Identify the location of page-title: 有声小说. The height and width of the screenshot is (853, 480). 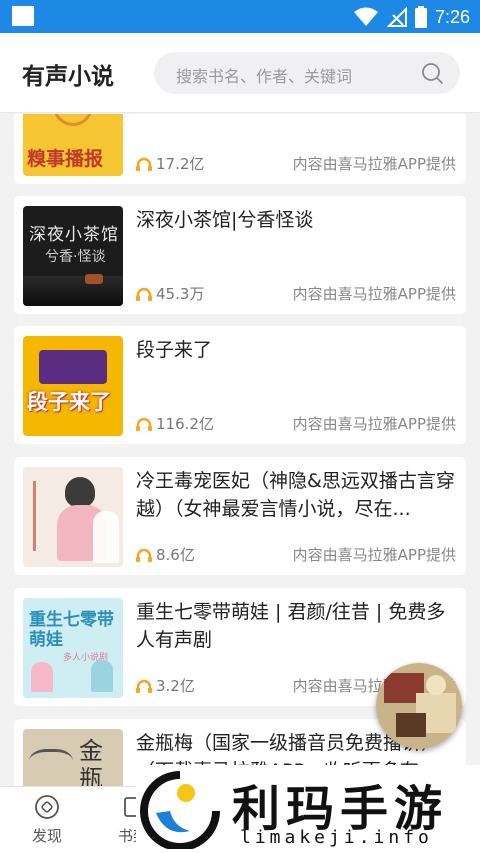
(68, 77).